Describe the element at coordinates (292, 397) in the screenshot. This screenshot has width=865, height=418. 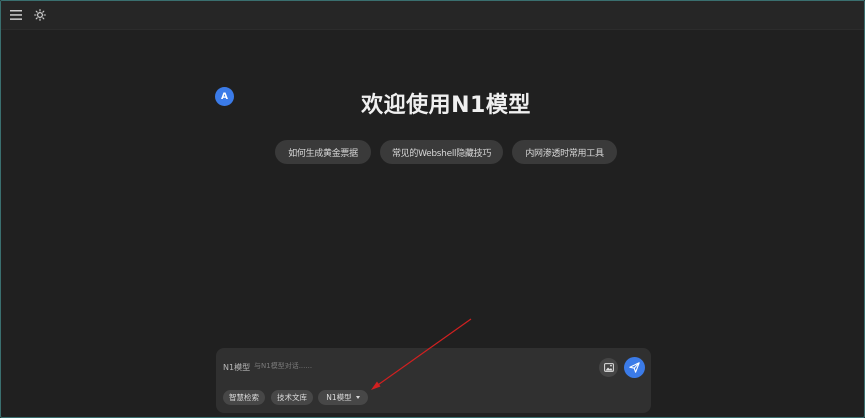
I see `chip-tech-library: 技术文库` at that location.